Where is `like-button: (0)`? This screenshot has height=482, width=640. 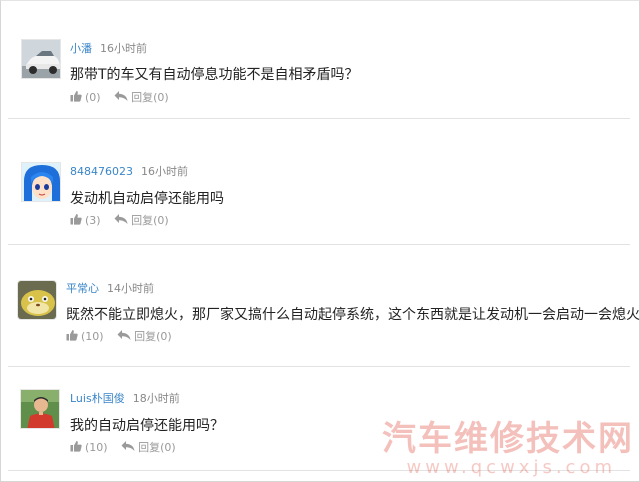 like-button: (0) is located at coordinates (85, 97).